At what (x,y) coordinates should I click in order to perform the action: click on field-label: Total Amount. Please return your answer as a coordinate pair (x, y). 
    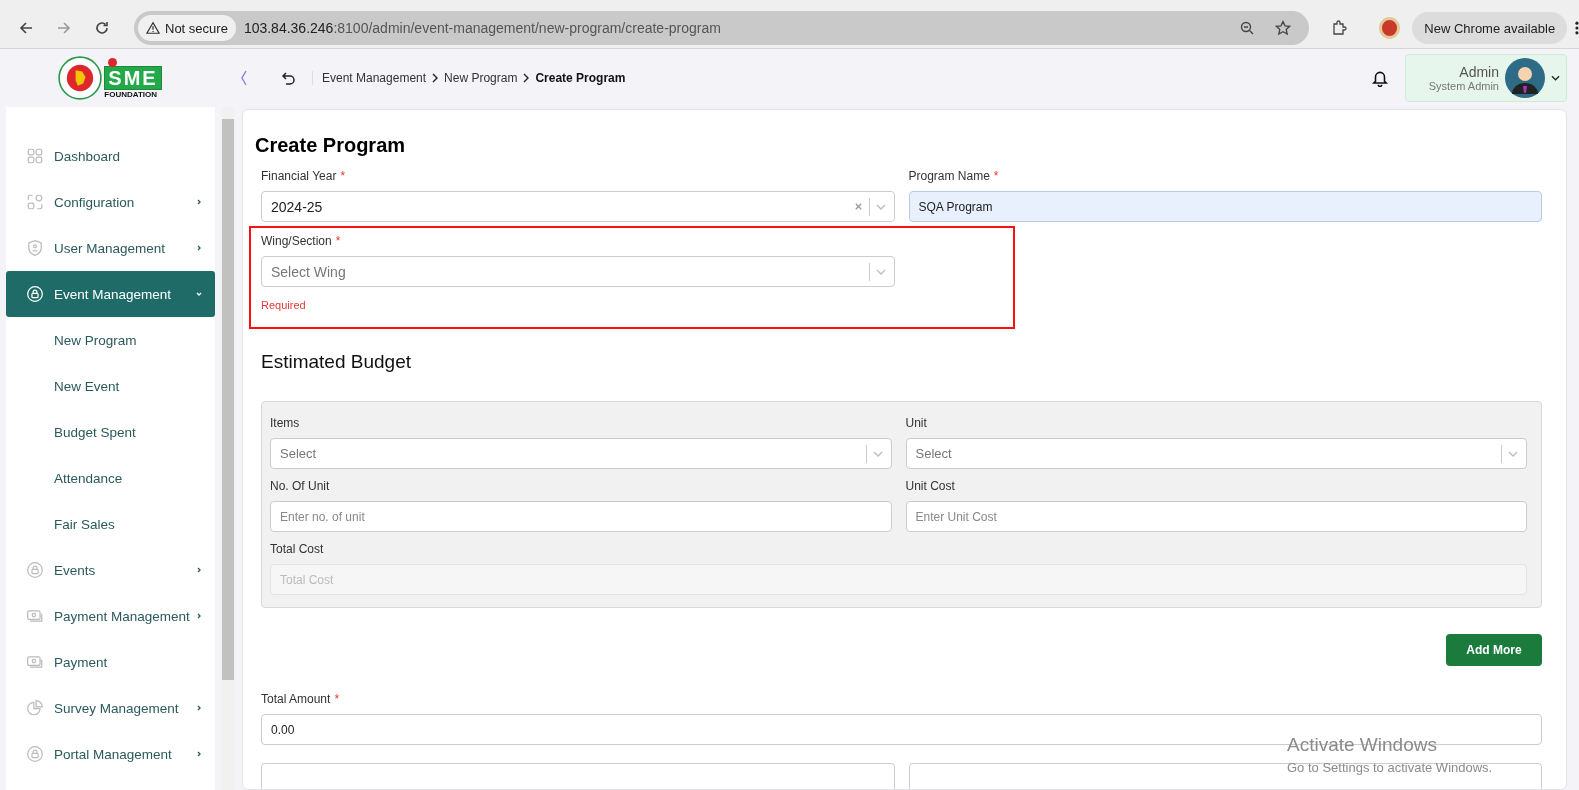
    Looking at the image, I should click on (296, 699).